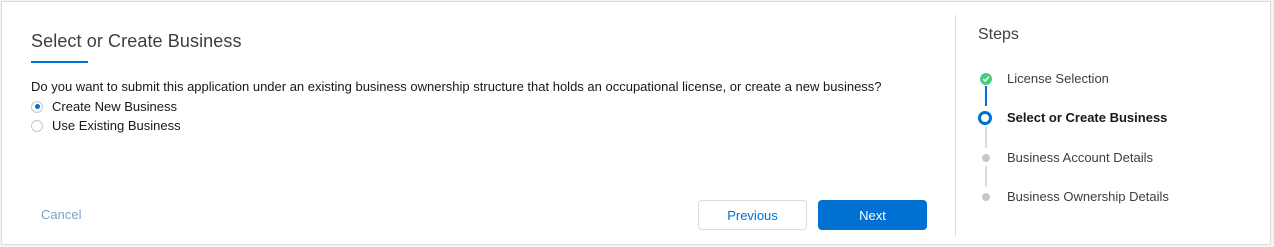 The height and width of the screenshot is (247, 1274). I want to click on step-license-selection: License Selection, so click(1106, 79).